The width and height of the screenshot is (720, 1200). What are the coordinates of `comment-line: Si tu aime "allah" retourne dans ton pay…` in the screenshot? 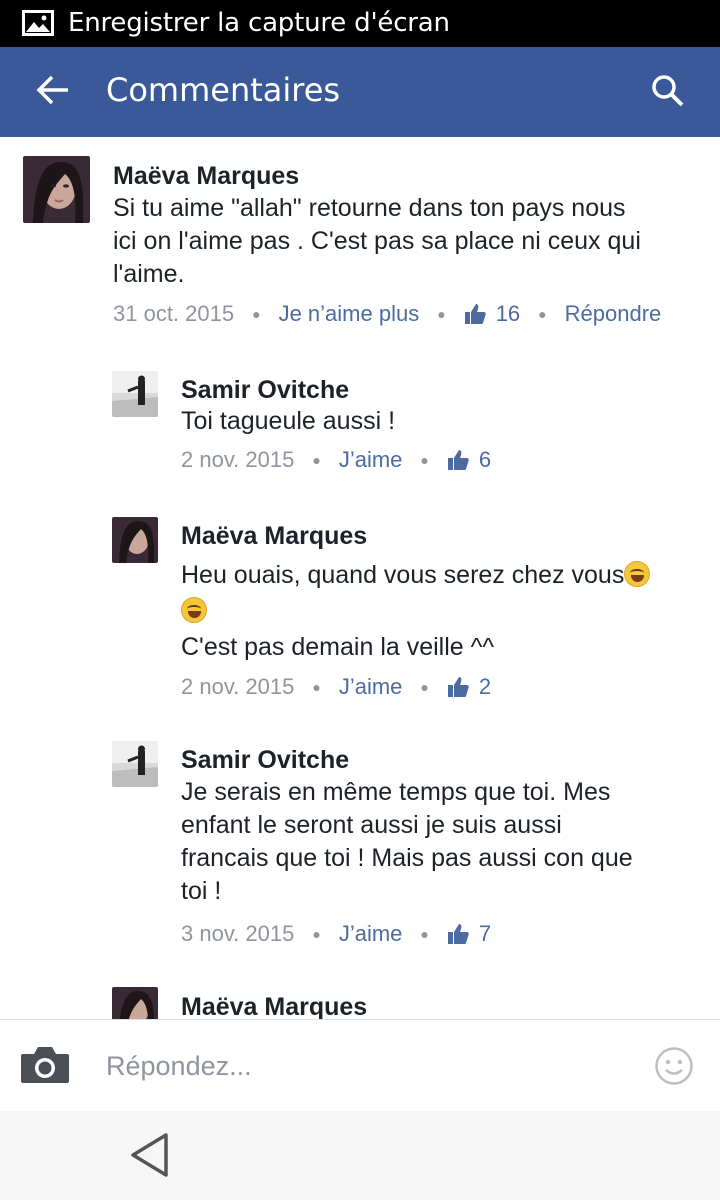 It's located at (369, 208).